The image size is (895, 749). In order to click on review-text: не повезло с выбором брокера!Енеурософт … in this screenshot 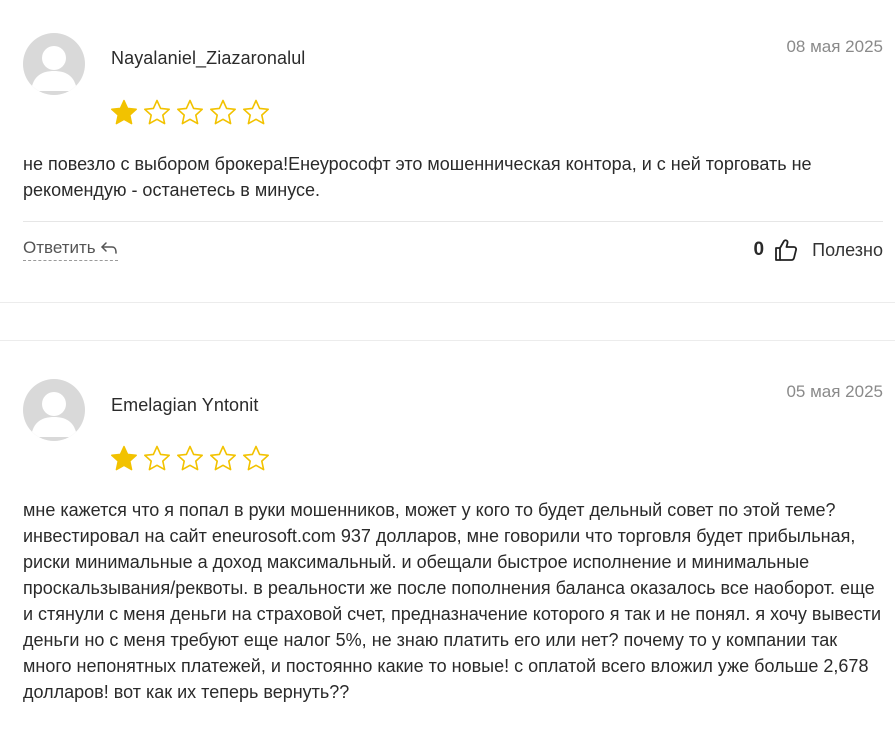, I will do `click(417, 177)`.